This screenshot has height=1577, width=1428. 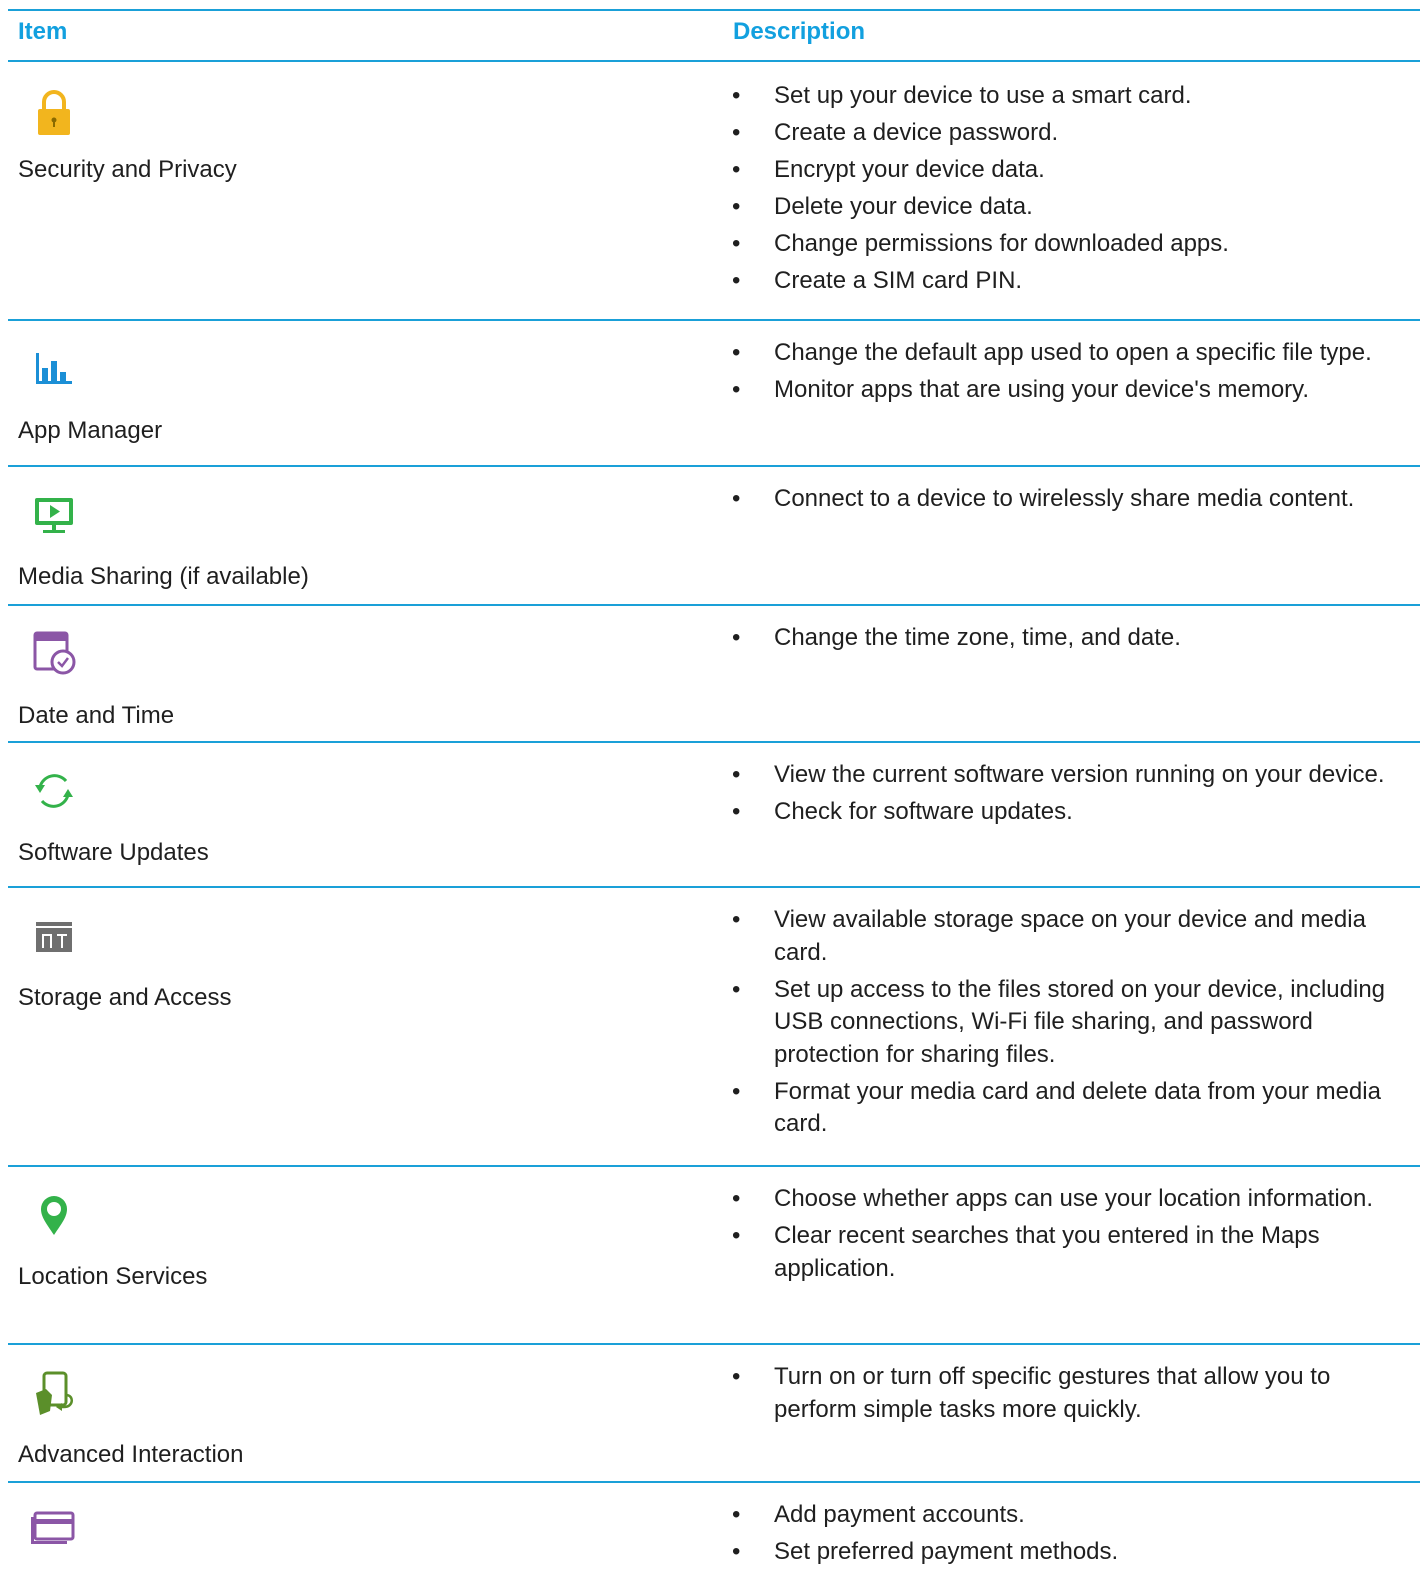 What do you see at coordinates (113, 852) in the screenshot?
I see `row-label-software-updates: Software Updates` at bounding box center [113, 852].